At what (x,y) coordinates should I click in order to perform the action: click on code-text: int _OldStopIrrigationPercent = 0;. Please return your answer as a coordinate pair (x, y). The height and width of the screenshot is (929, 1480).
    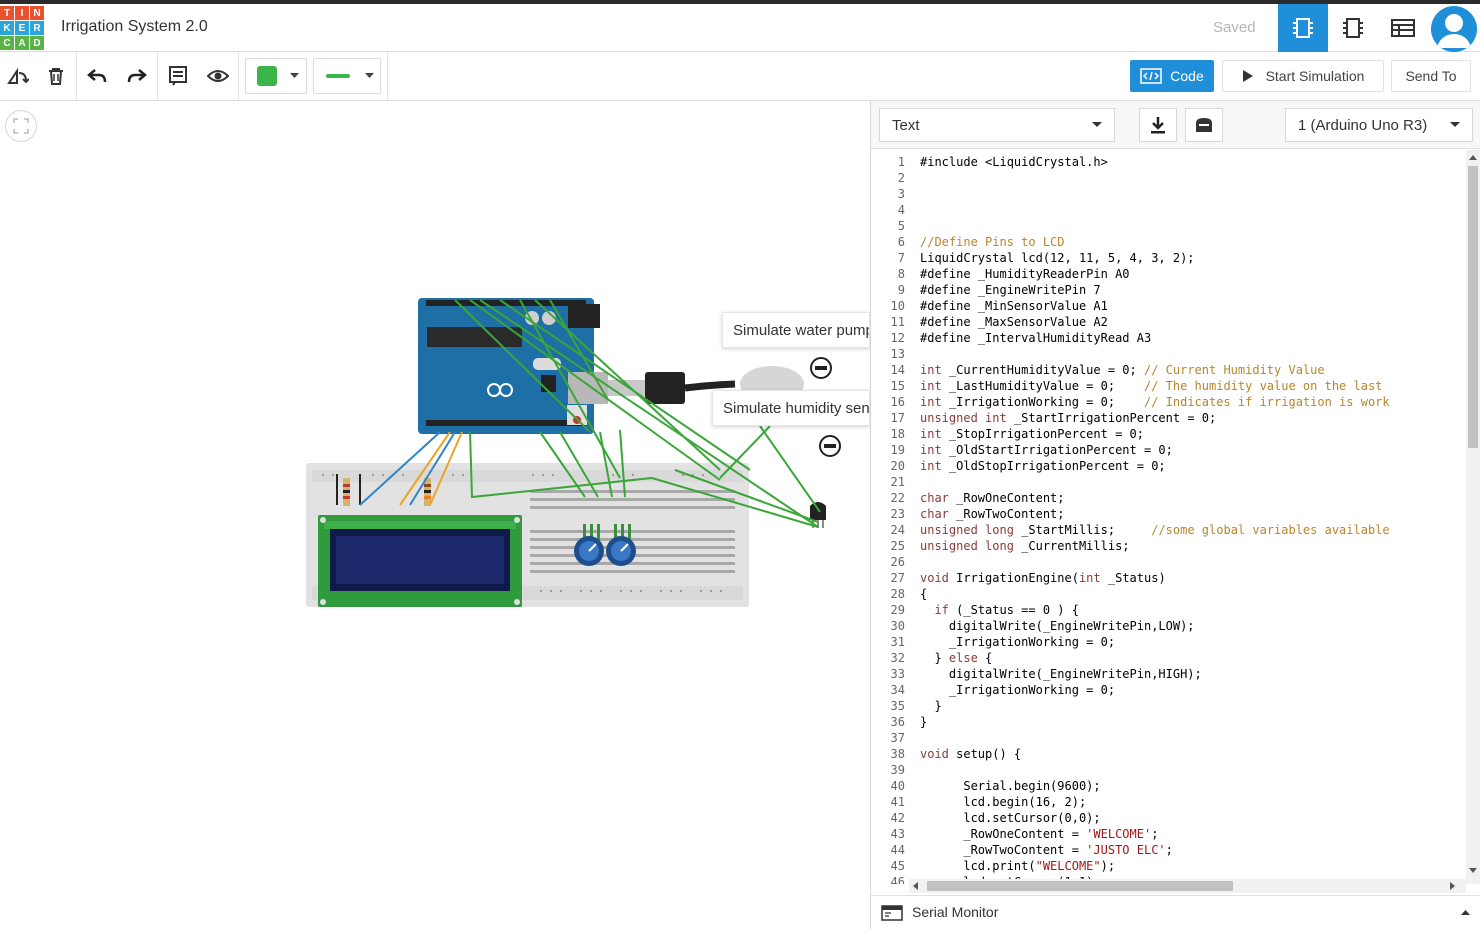
    Looking at the image, I should click on (1043, 466).